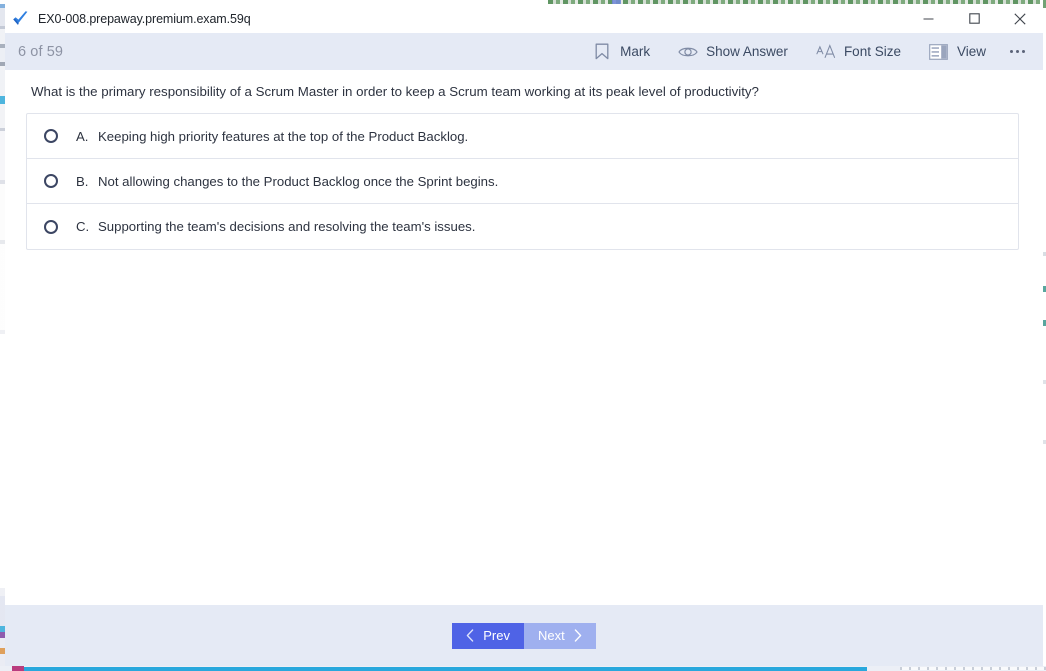 This screenshot has width=1046, height=671. I want to click on navigation-buttons: Prev Next, so click(524, 635).